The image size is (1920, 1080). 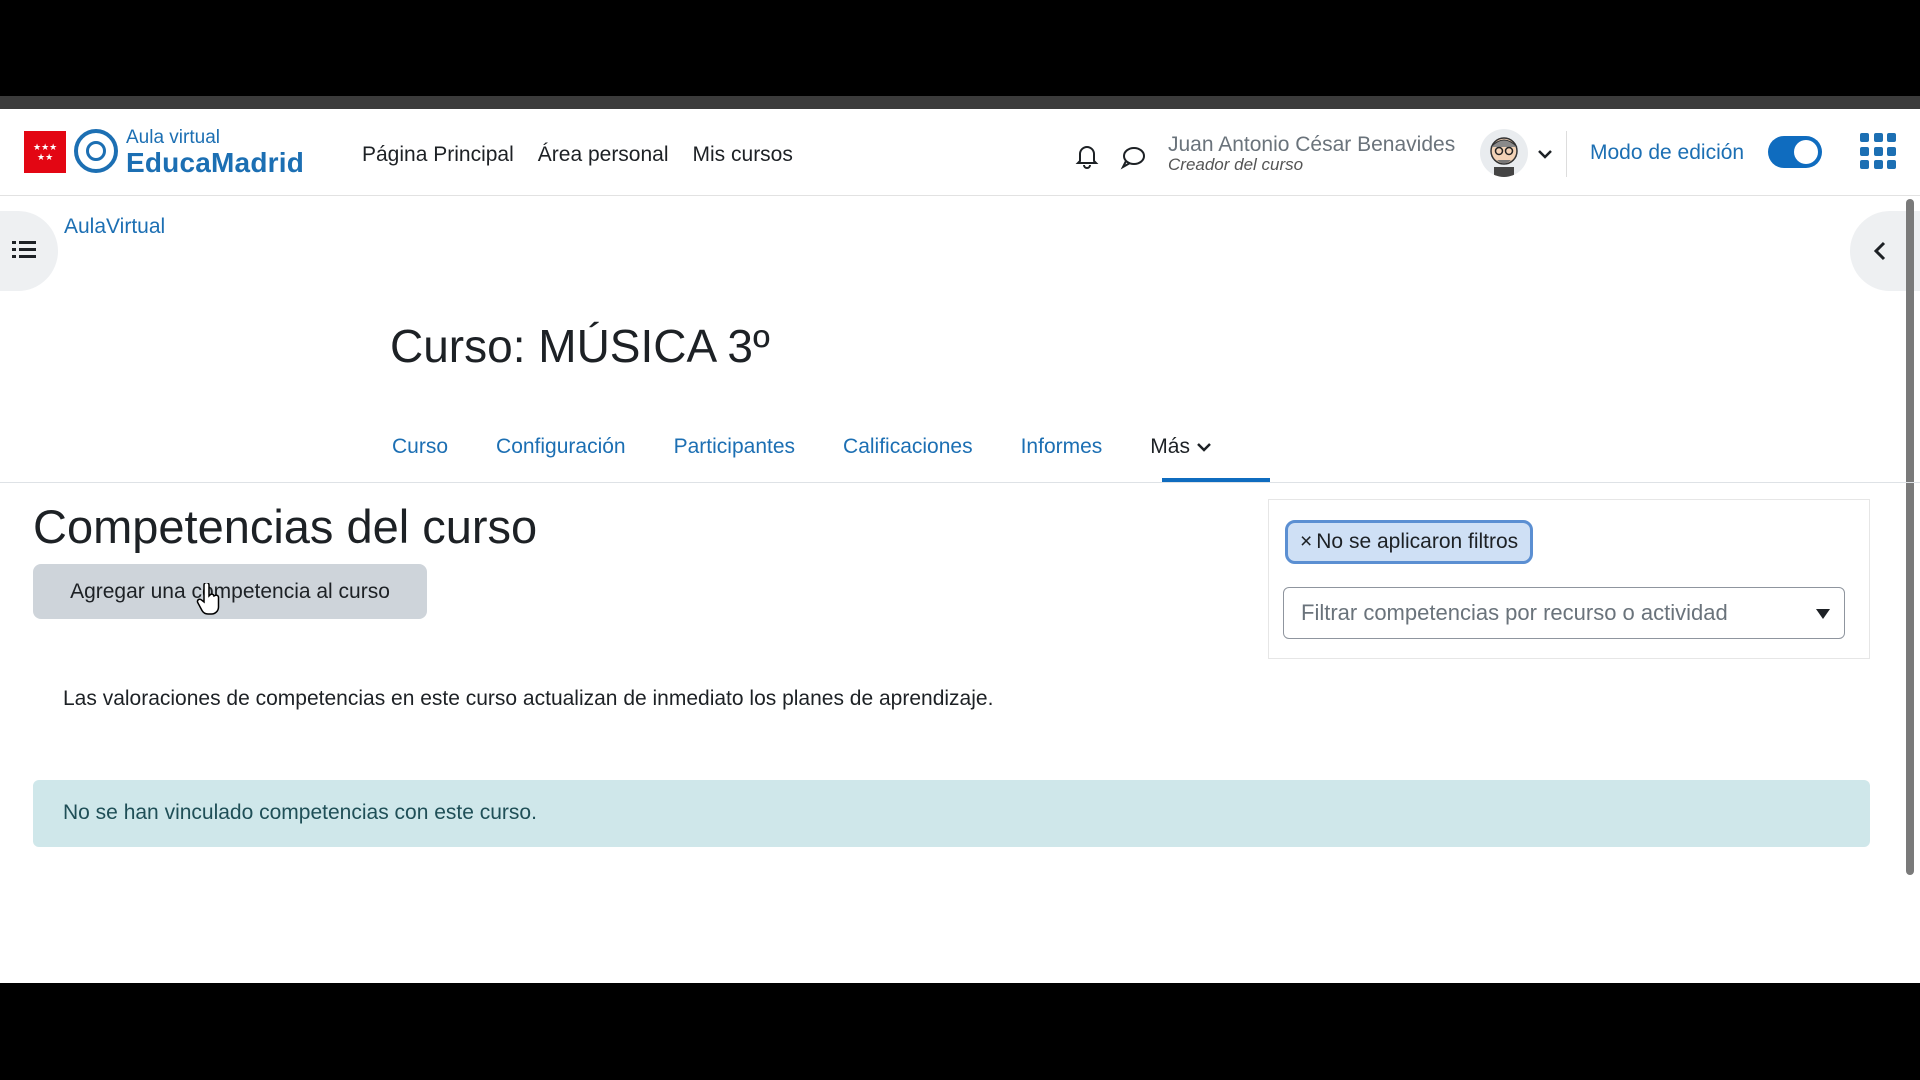 I want to click on user-name: Juan Antonio César Benavides, so click(x=1311, y=145).